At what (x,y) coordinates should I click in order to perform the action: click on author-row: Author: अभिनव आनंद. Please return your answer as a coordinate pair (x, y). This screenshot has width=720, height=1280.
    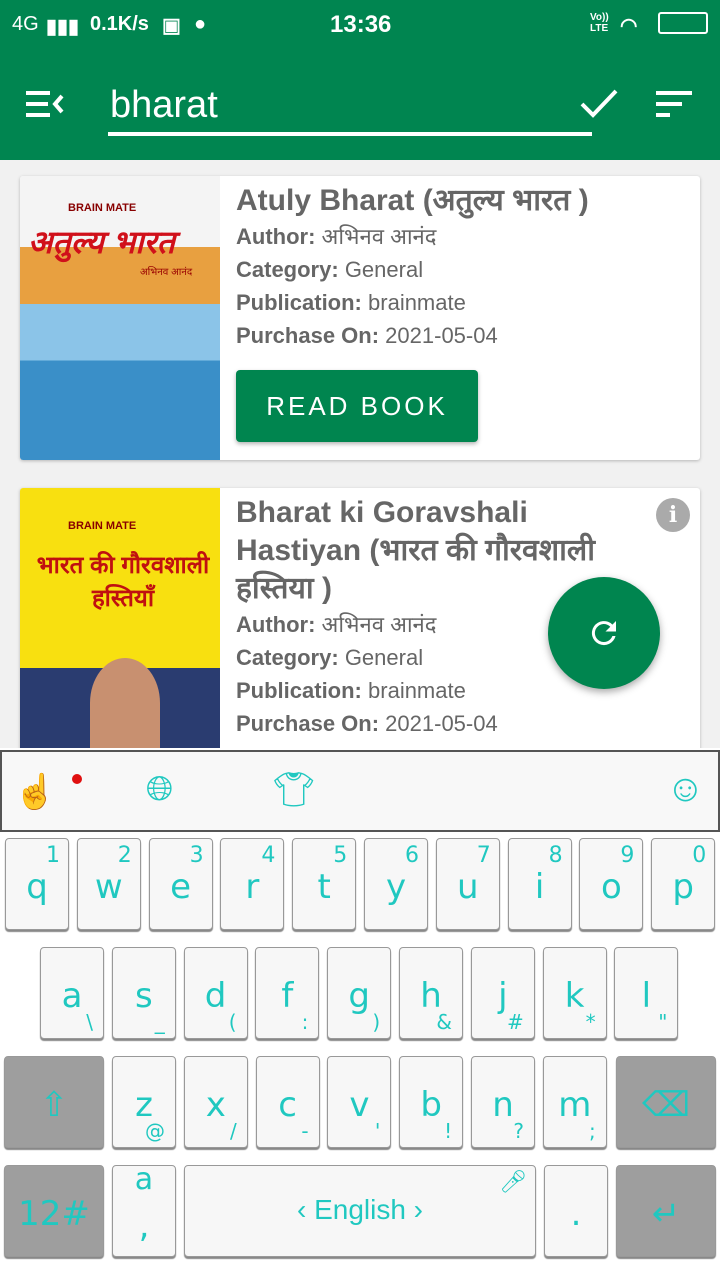
    Looking at the image, I should click on (336, 236).